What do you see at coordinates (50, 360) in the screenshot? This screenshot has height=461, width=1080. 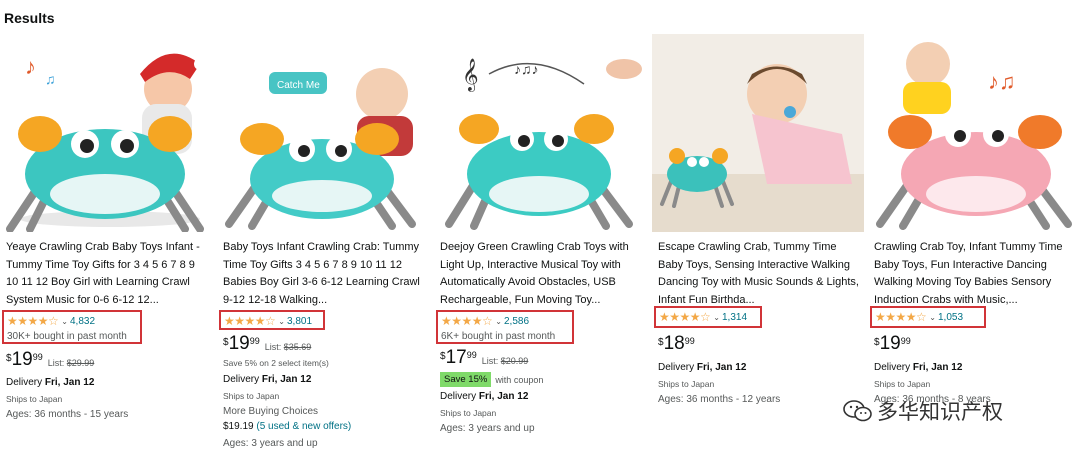 I see `price: $ 19 99 List: $29.99` at bounding box center [50, 360].